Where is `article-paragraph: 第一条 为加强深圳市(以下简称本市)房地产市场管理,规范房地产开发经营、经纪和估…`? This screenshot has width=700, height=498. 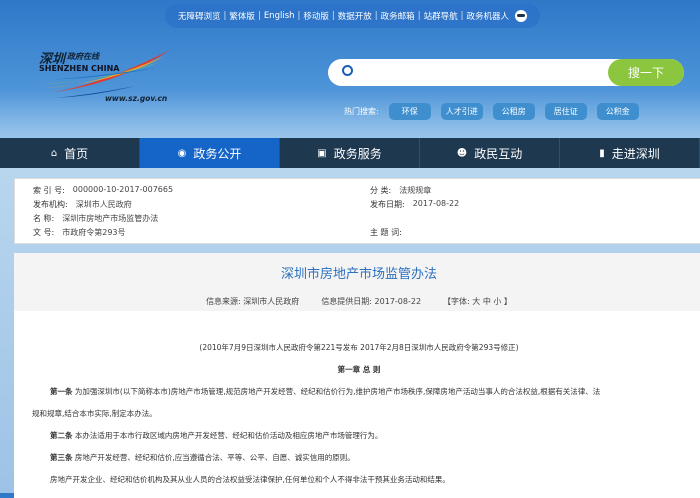 article-paragraph: 第一条 为加强深圳市(以下简称本市)房地产市场管理,规范房地产开发经营、经纪和估… is located at coordinates (325, 391).